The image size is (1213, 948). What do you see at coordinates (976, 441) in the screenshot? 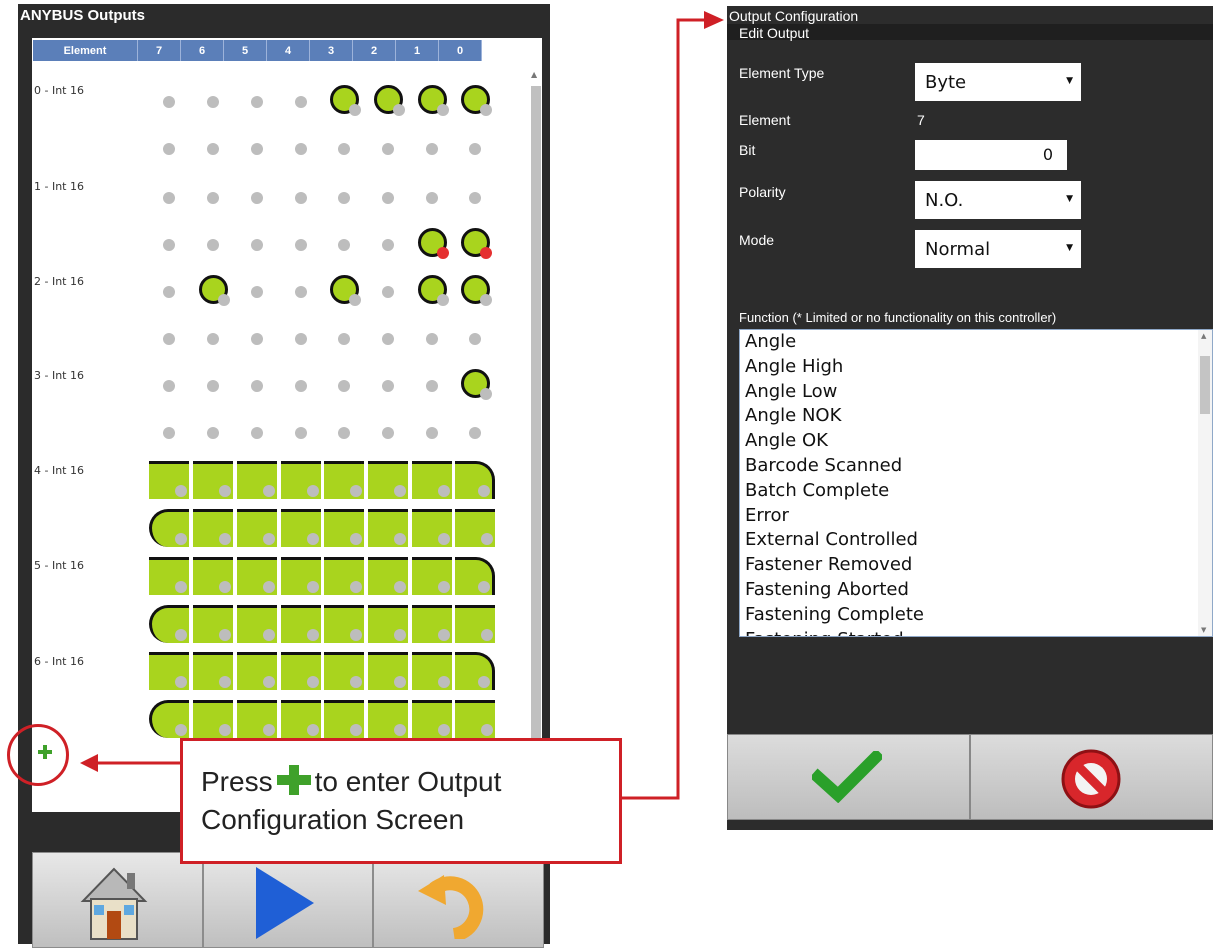
I see `function-option: Angle OK` at bounding box center [976, 441].